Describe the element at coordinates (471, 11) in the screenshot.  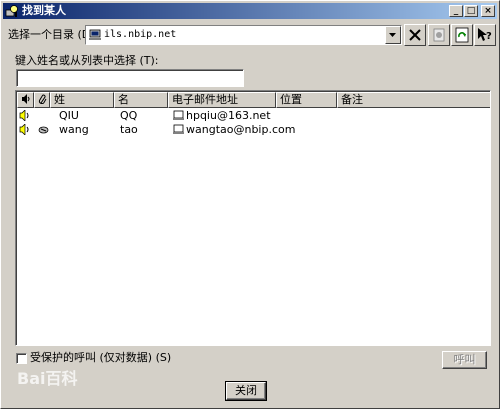
I see `maximize-button: □` at that location.